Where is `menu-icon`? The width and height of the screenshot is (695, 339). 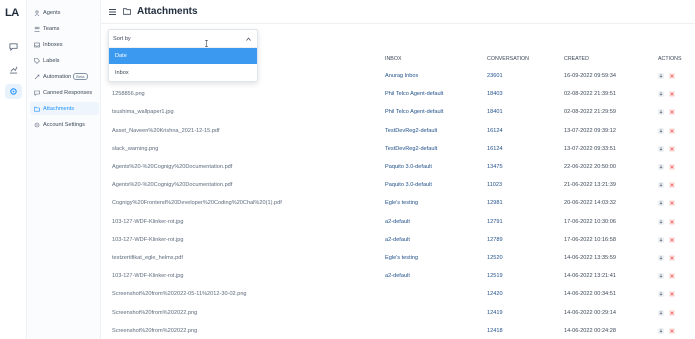
menu-icon is located at coordinates (112, 12).